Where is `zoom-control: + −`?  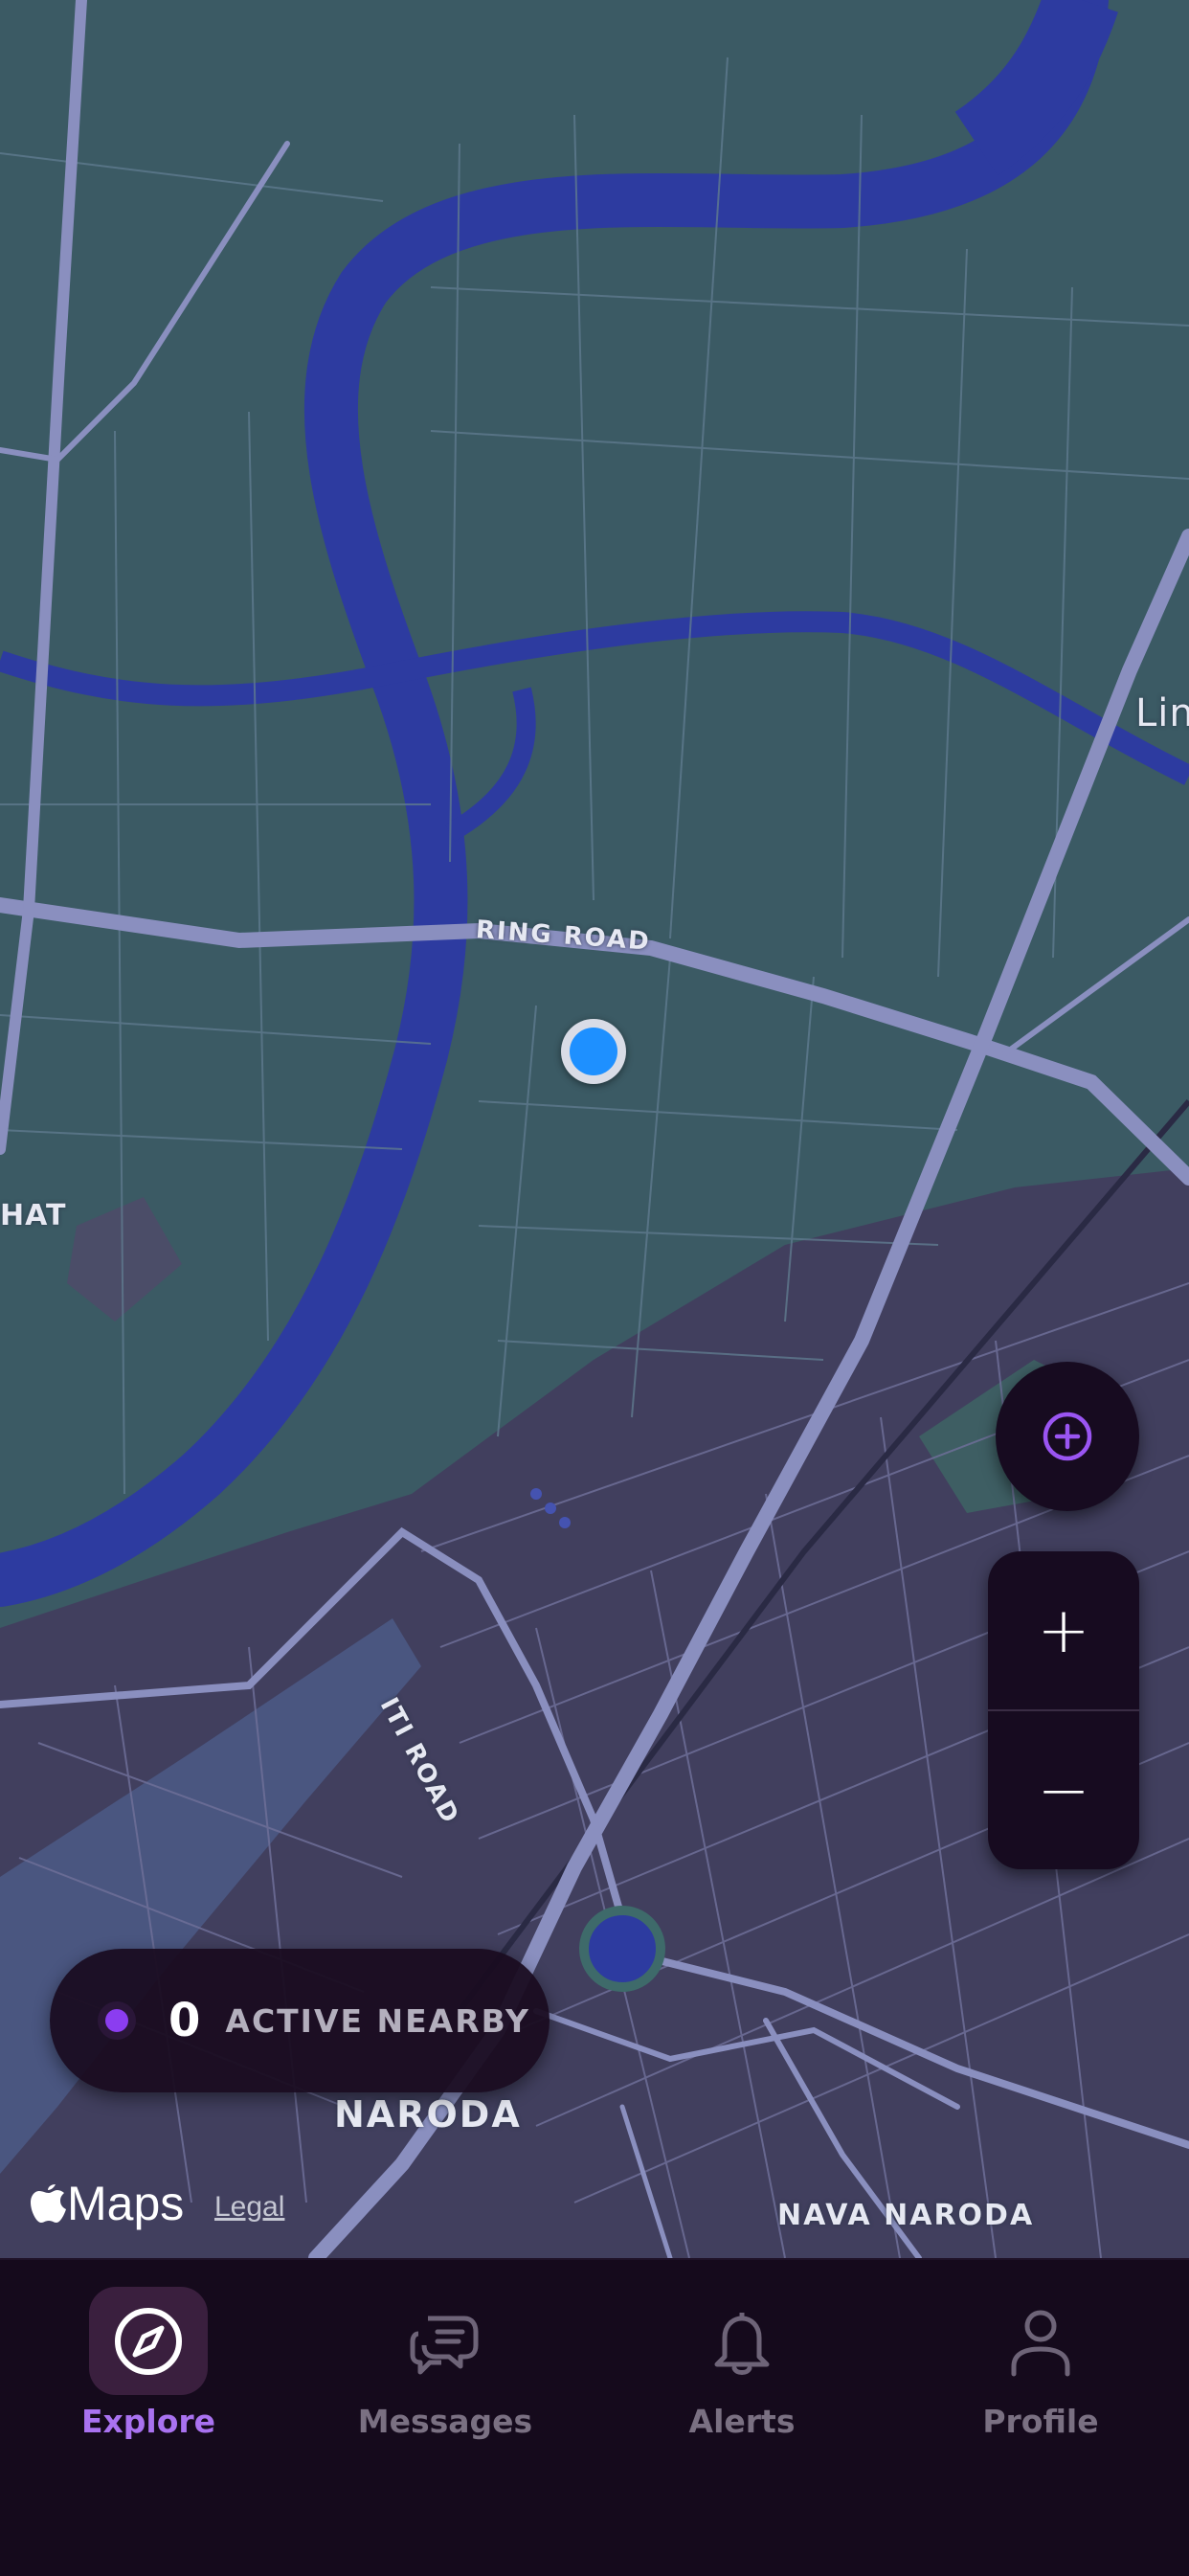 zoom-control: + − is located at coordinates (1063, 1710).